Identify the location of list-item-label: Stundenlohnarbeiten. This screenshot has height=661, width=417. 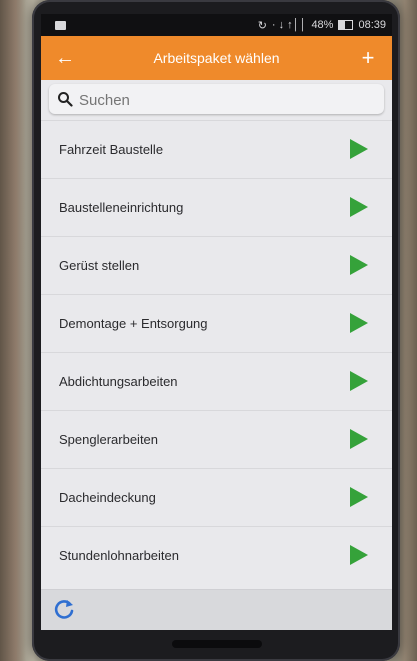
(119, 555).